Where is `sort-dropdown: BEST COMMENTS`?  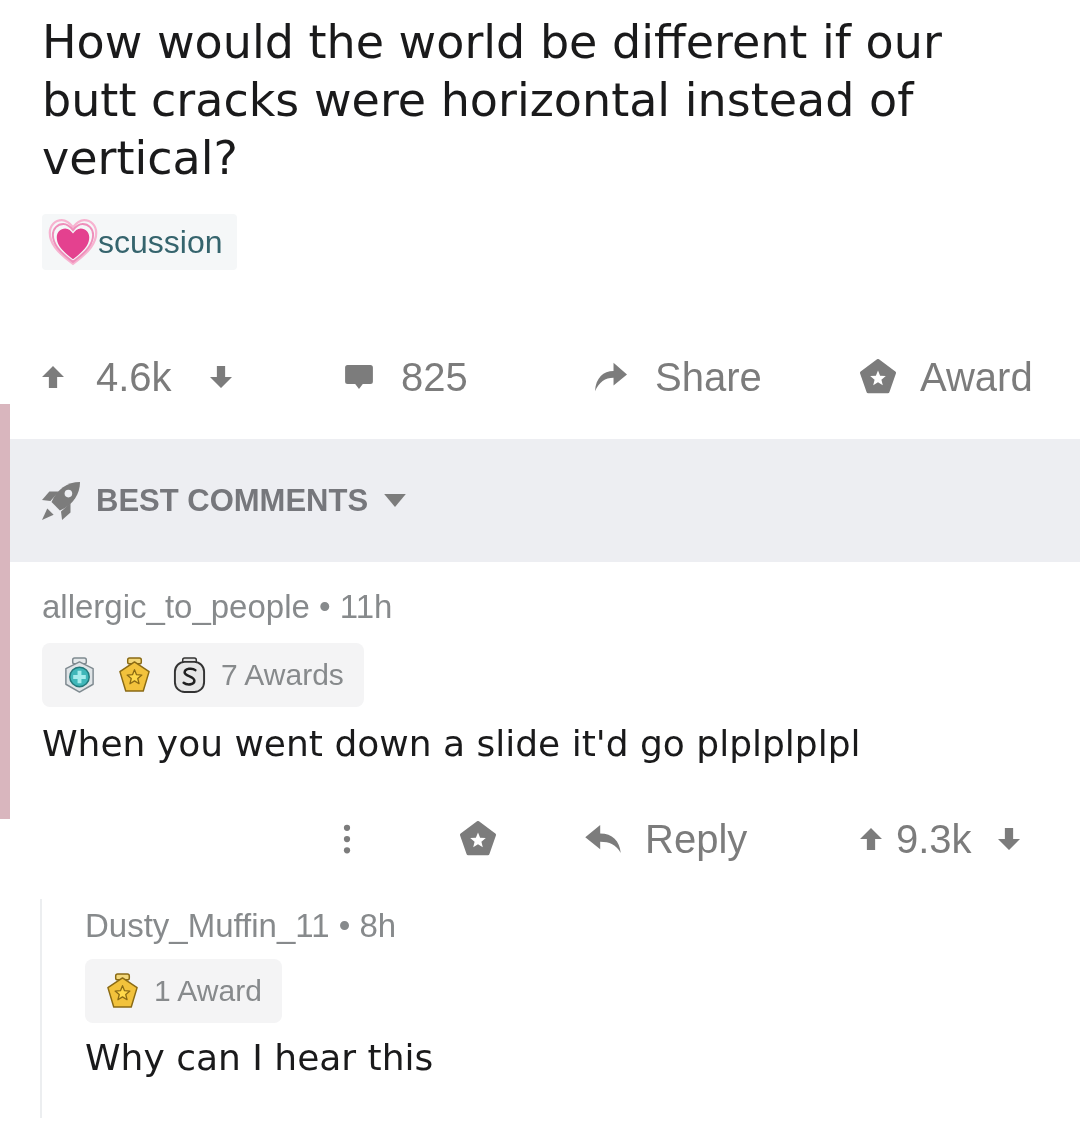 sort-dropdown: BEST COMMENTS is located at coordinates (224, 500).